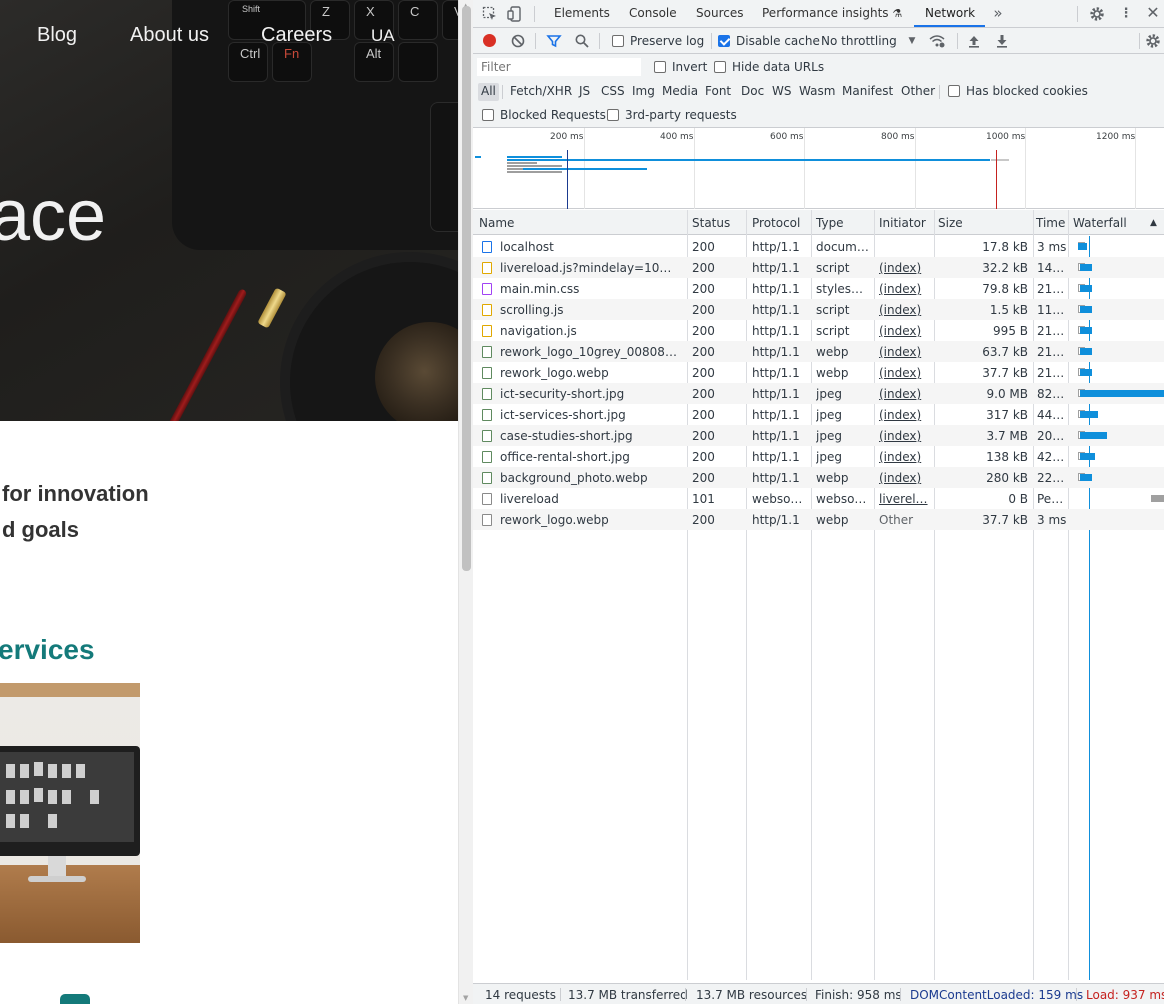 This screenshot has width=1164, height=1004. What do you see at coordinates (1002, 41) in the screenshot?
I see `export-har-download-icon` at bounding box center [1002, 41].